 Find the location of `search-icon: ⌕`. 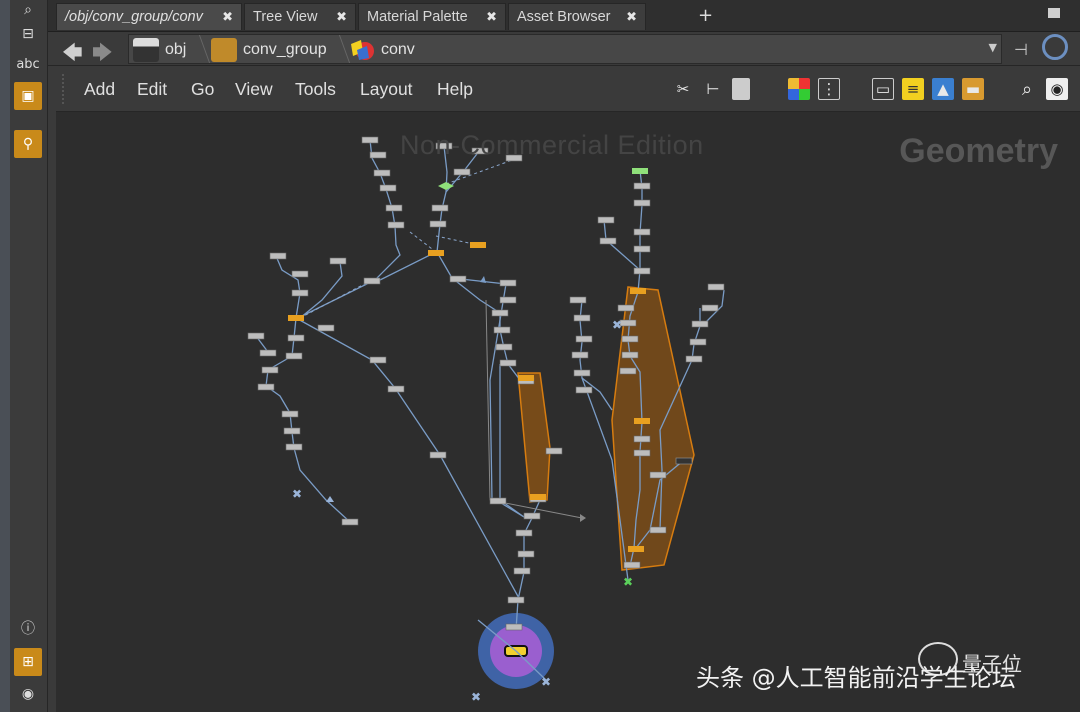

search-icon: ⌕ is located at coordinates (1027, 89).